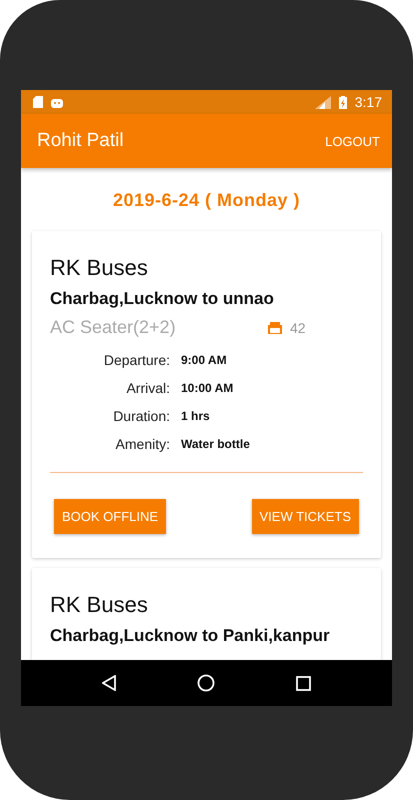 This screenshot has width=413, height=800. Describe the element at coordinates (142, 444) in the screenshot. I see `detail-label: Amenity:` at that location.